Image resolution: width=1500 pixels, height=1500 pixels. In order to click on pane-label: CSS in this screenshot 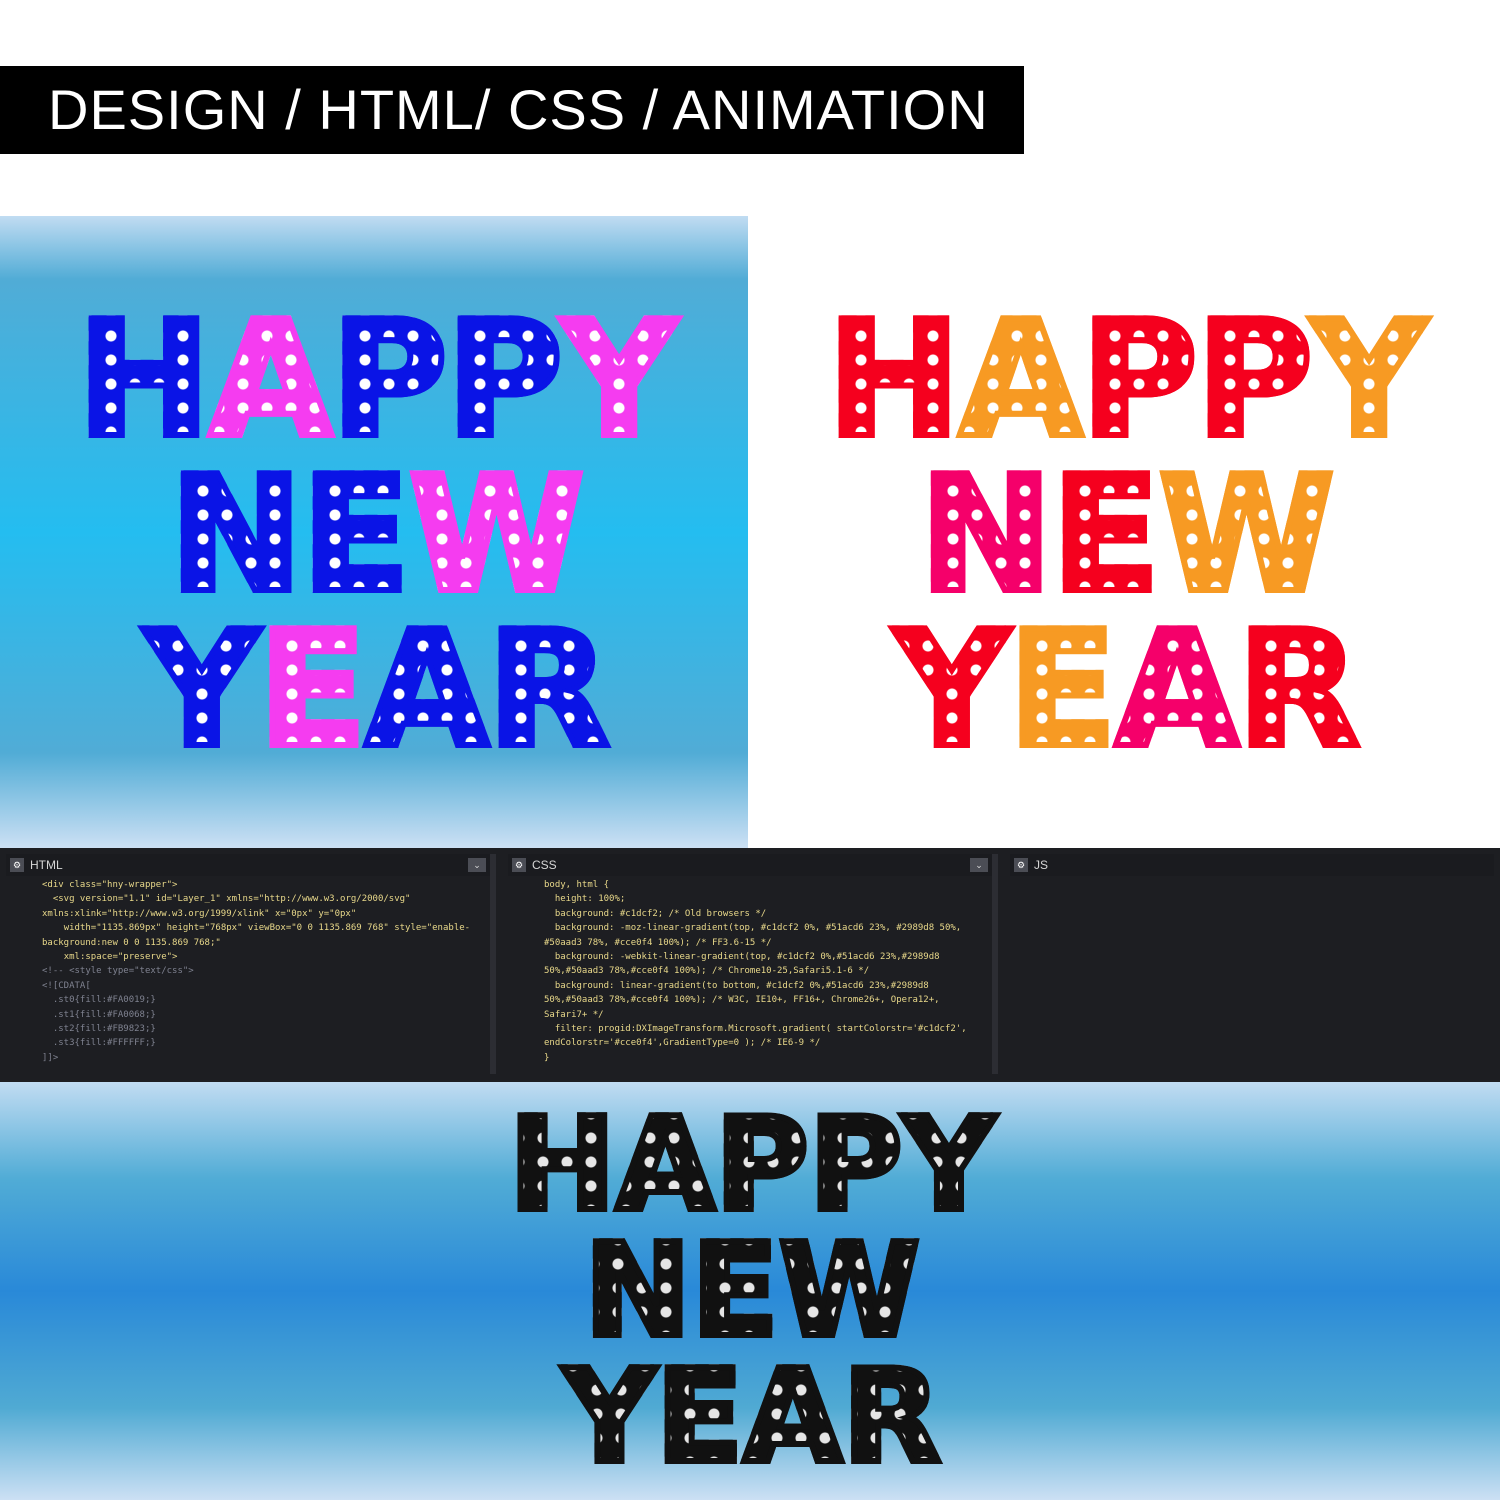, I will do `click(544, 865)`.